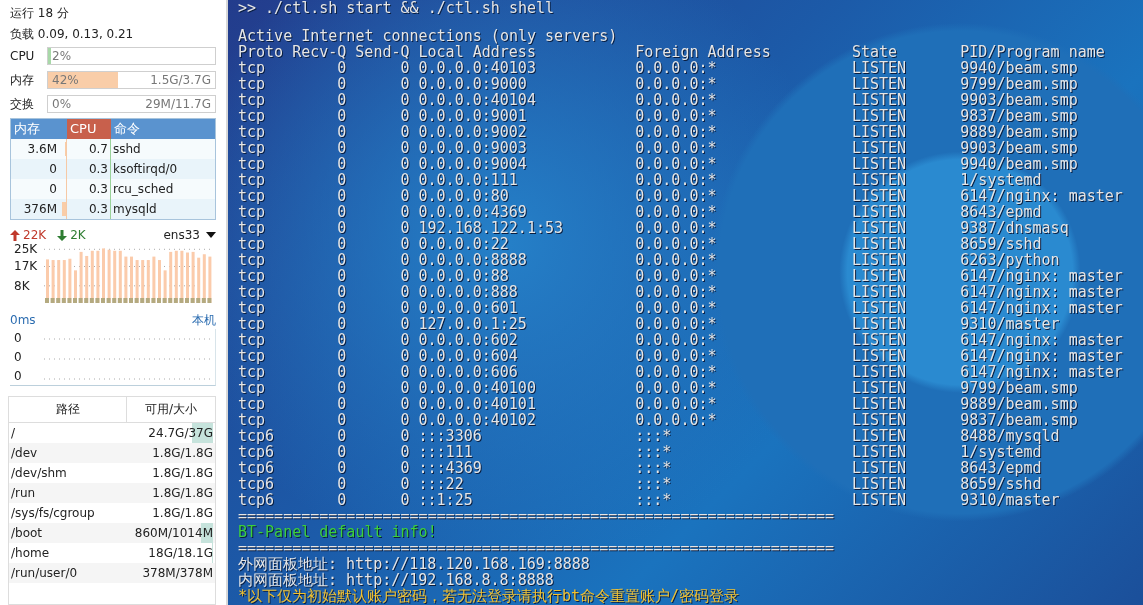 Image resolution: width=1143 pixels, height=605 pixels. Describe the element at coordinates (26, 249) in the screenshot. I see `axis-label: 25K` at that location.